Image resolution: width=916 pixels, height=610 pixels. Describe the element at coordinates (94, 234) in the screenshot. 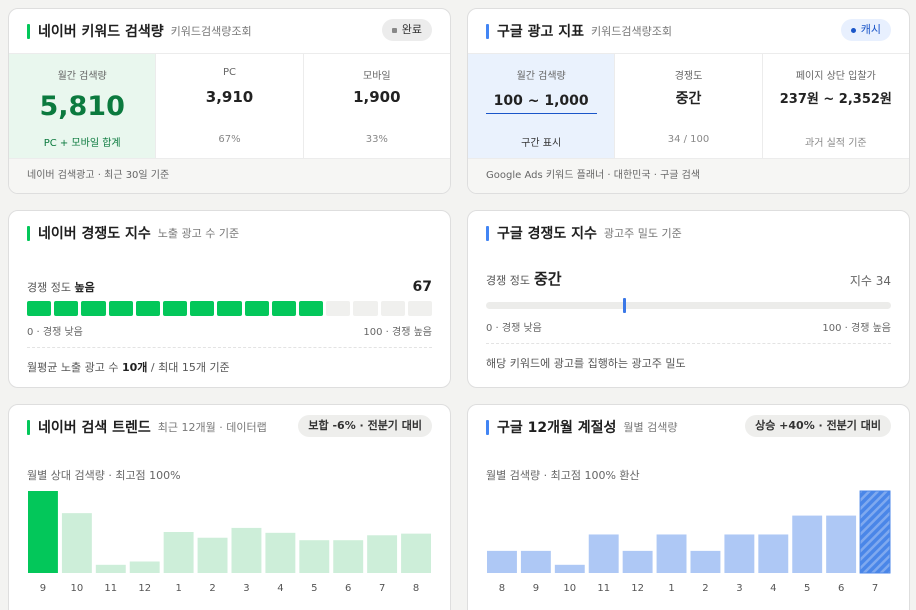

I see `card-title: 네이버 경쟁도 지수` at that location.